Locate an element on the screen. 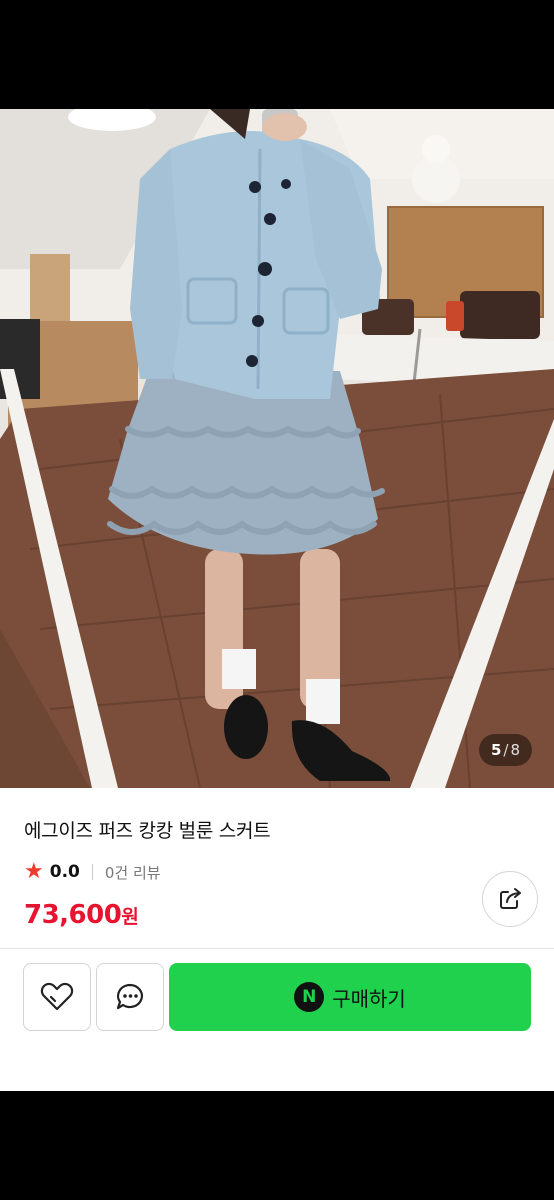  rating-divider is located at coordinates (92, 872).